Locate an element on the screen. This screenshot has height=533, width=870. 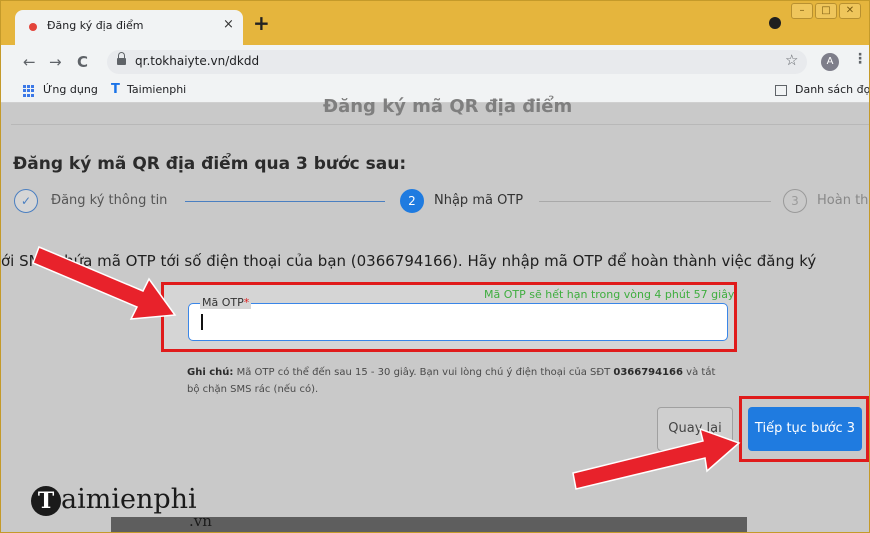
close-window-button: ✕ is located at coordinates (850, 11).